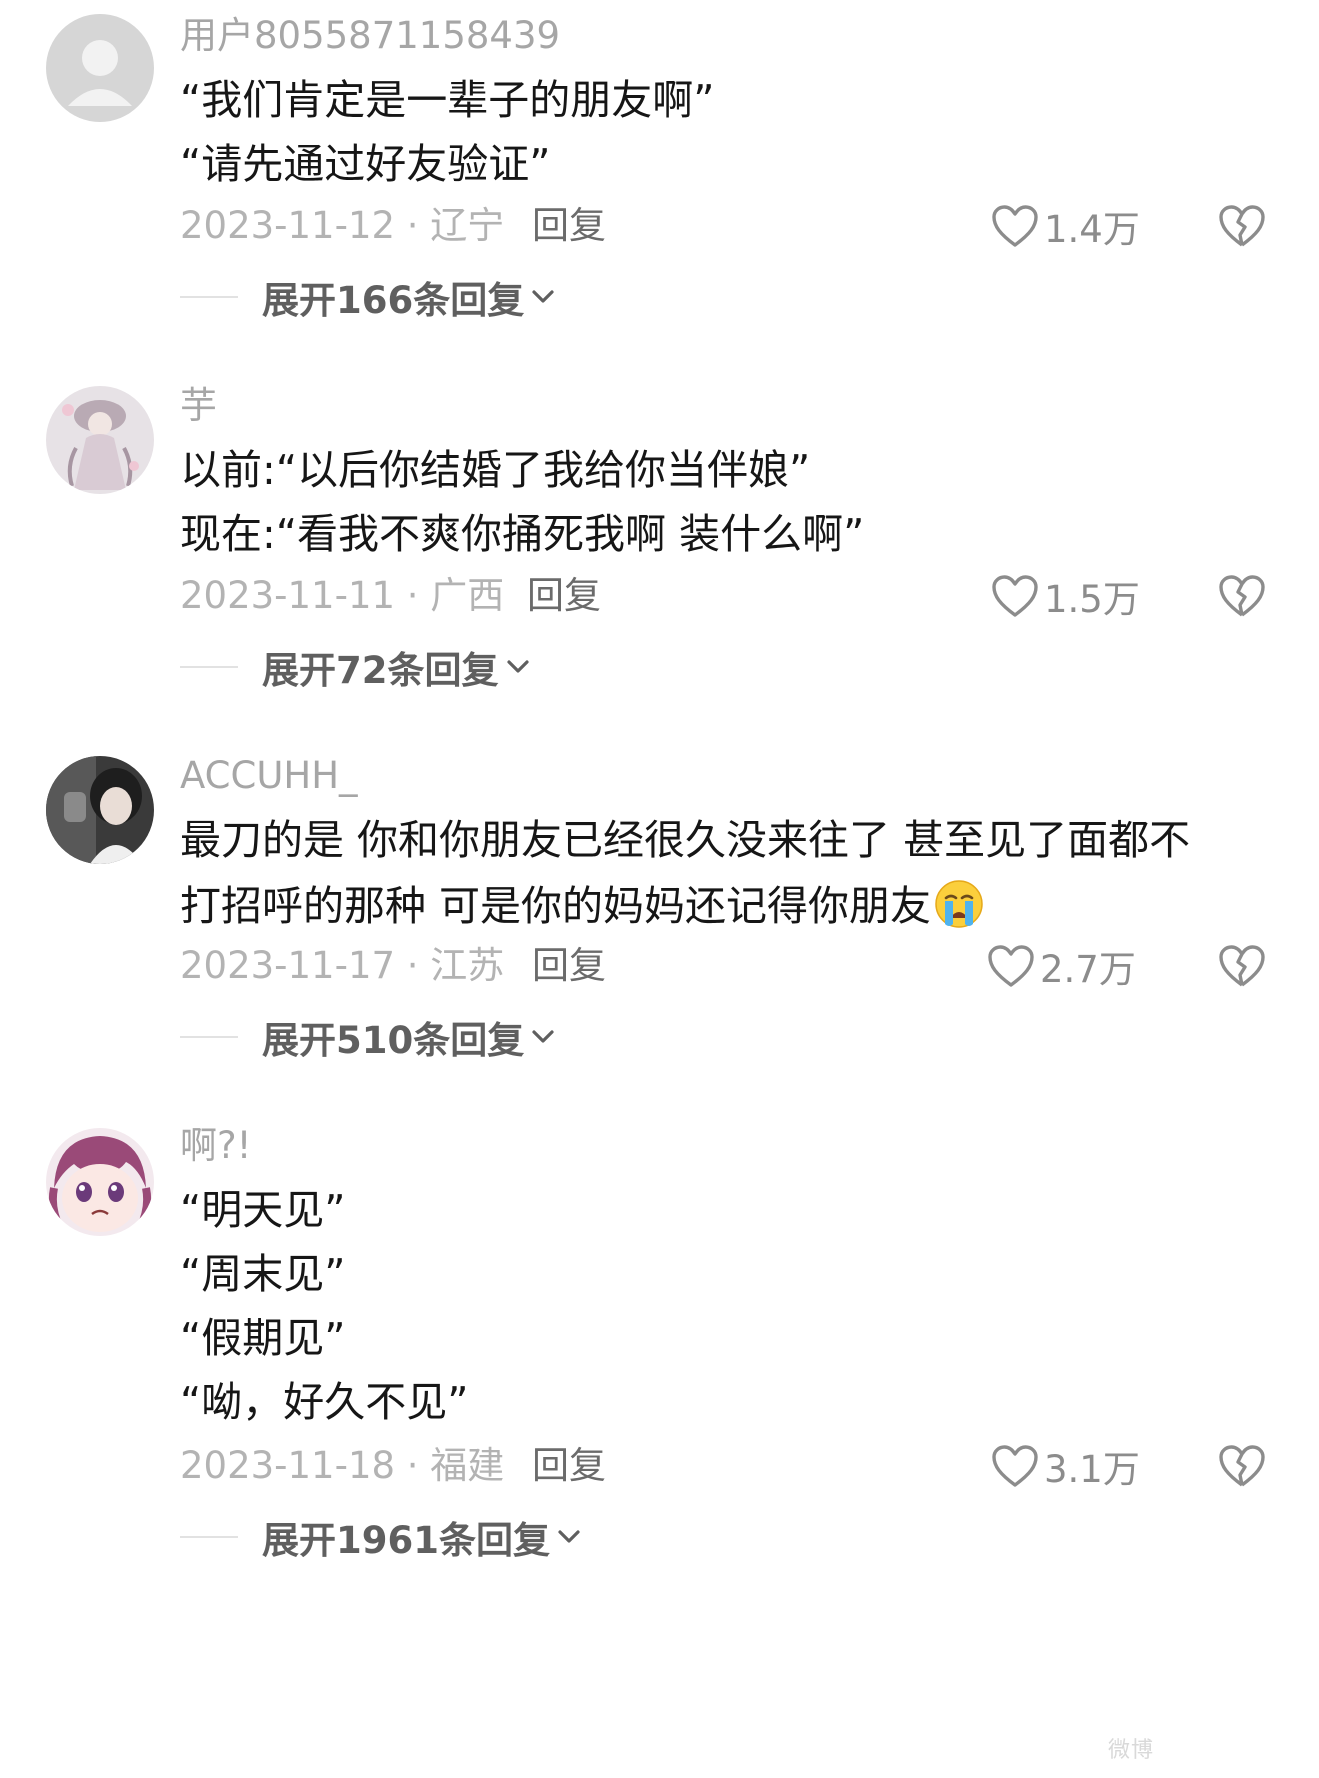 The image size is (1319, 1778). Describe the element at coordinates (1131, 1750) in the screenshot. I see `watermark: 微博` at that location.